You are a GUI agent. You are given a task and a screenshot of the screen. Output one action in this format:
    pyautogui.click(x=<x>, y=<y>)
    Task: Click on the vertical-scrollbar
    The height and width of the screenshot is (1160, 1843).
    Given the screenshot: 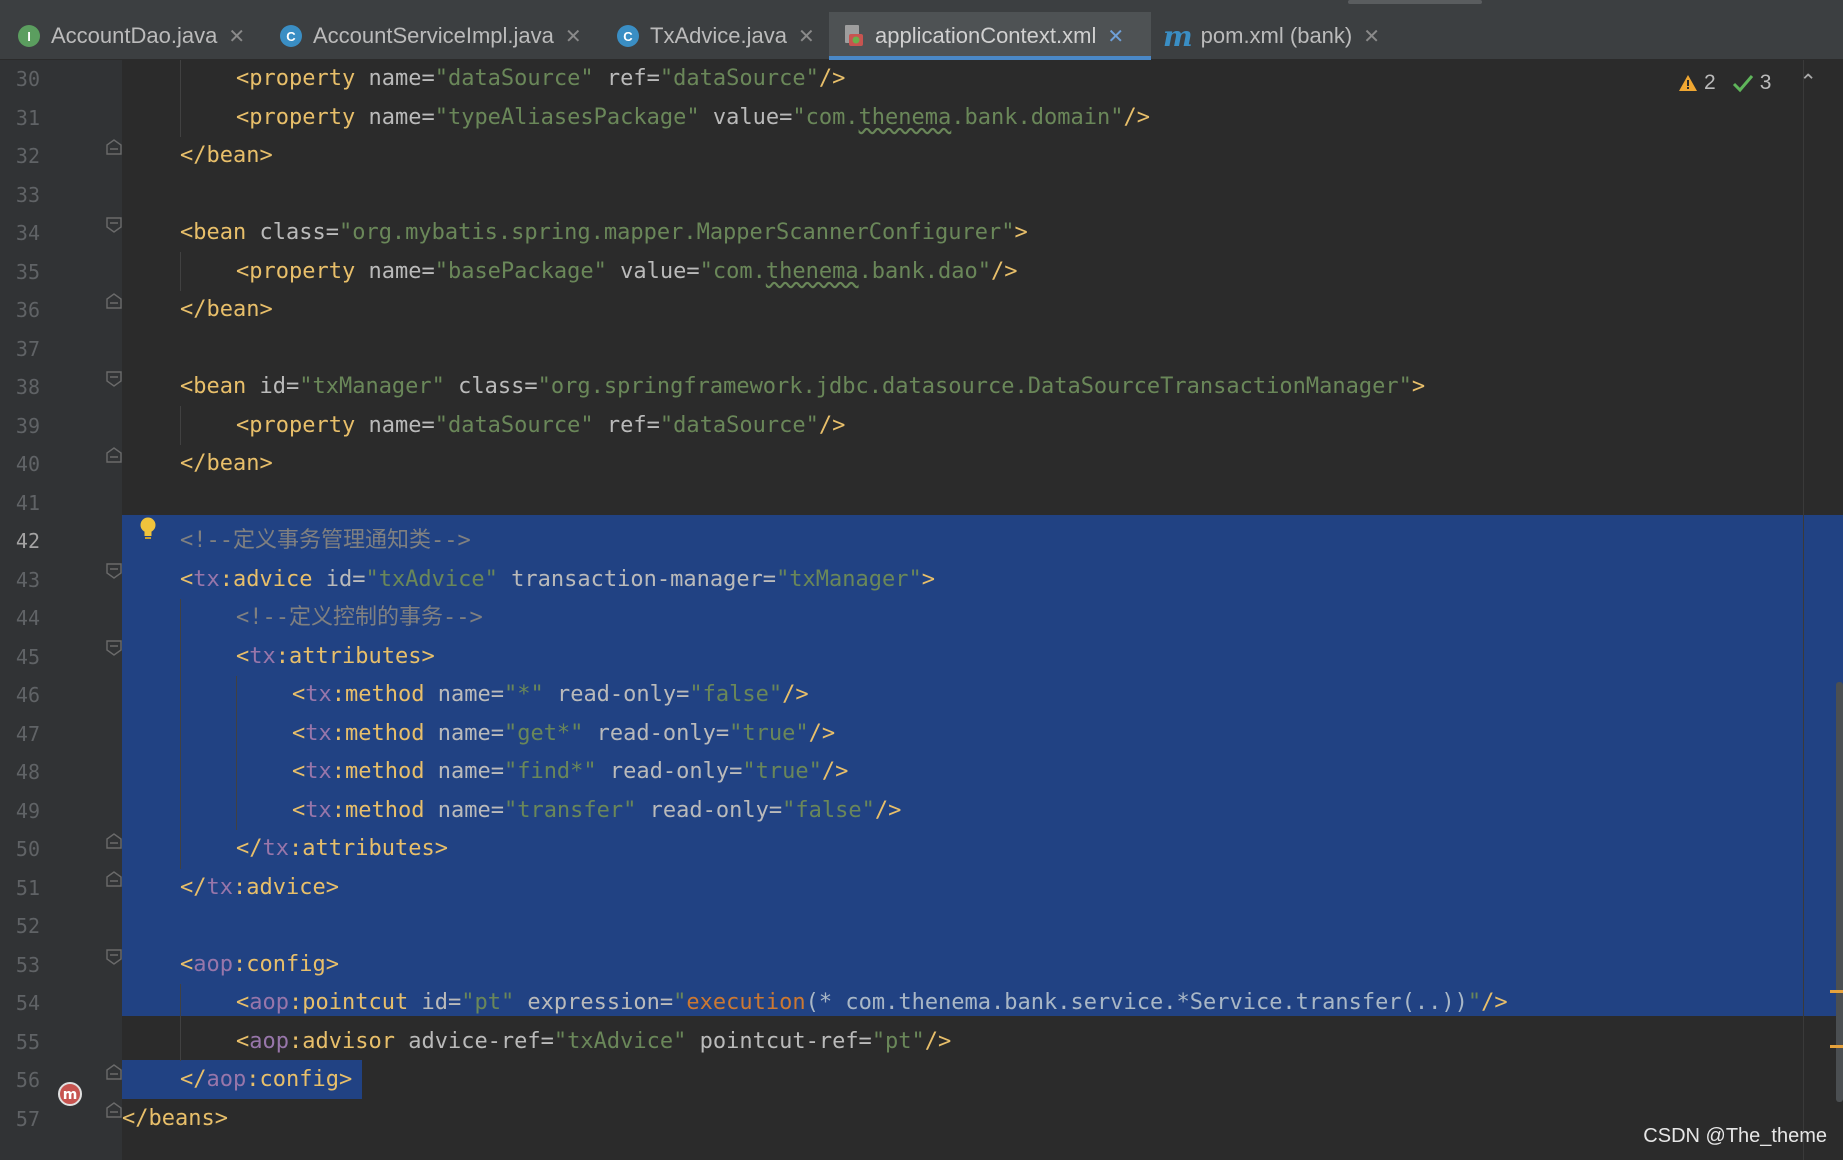 What is the action you would take?
    pyautogui.click(x=1839, y=892)
    